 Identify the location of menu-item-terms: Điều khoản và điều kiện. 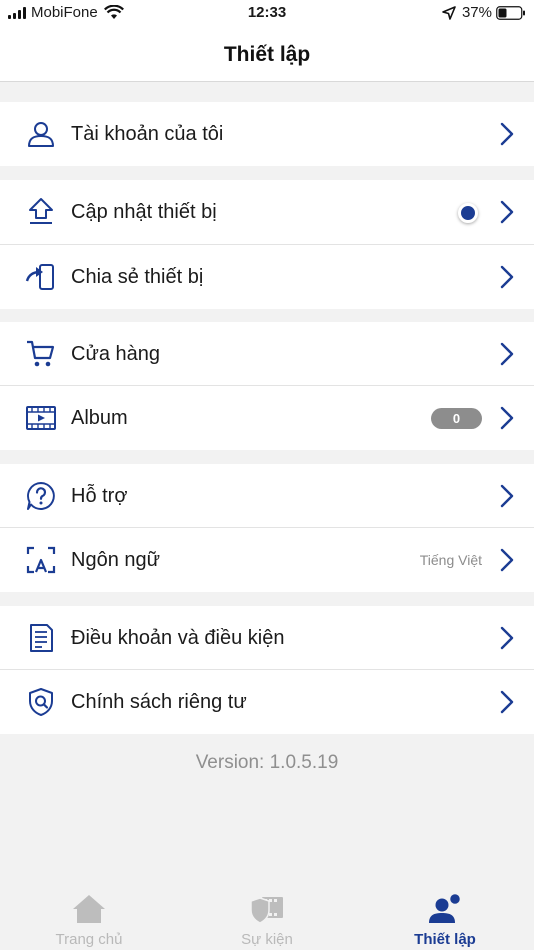
(267, 638).